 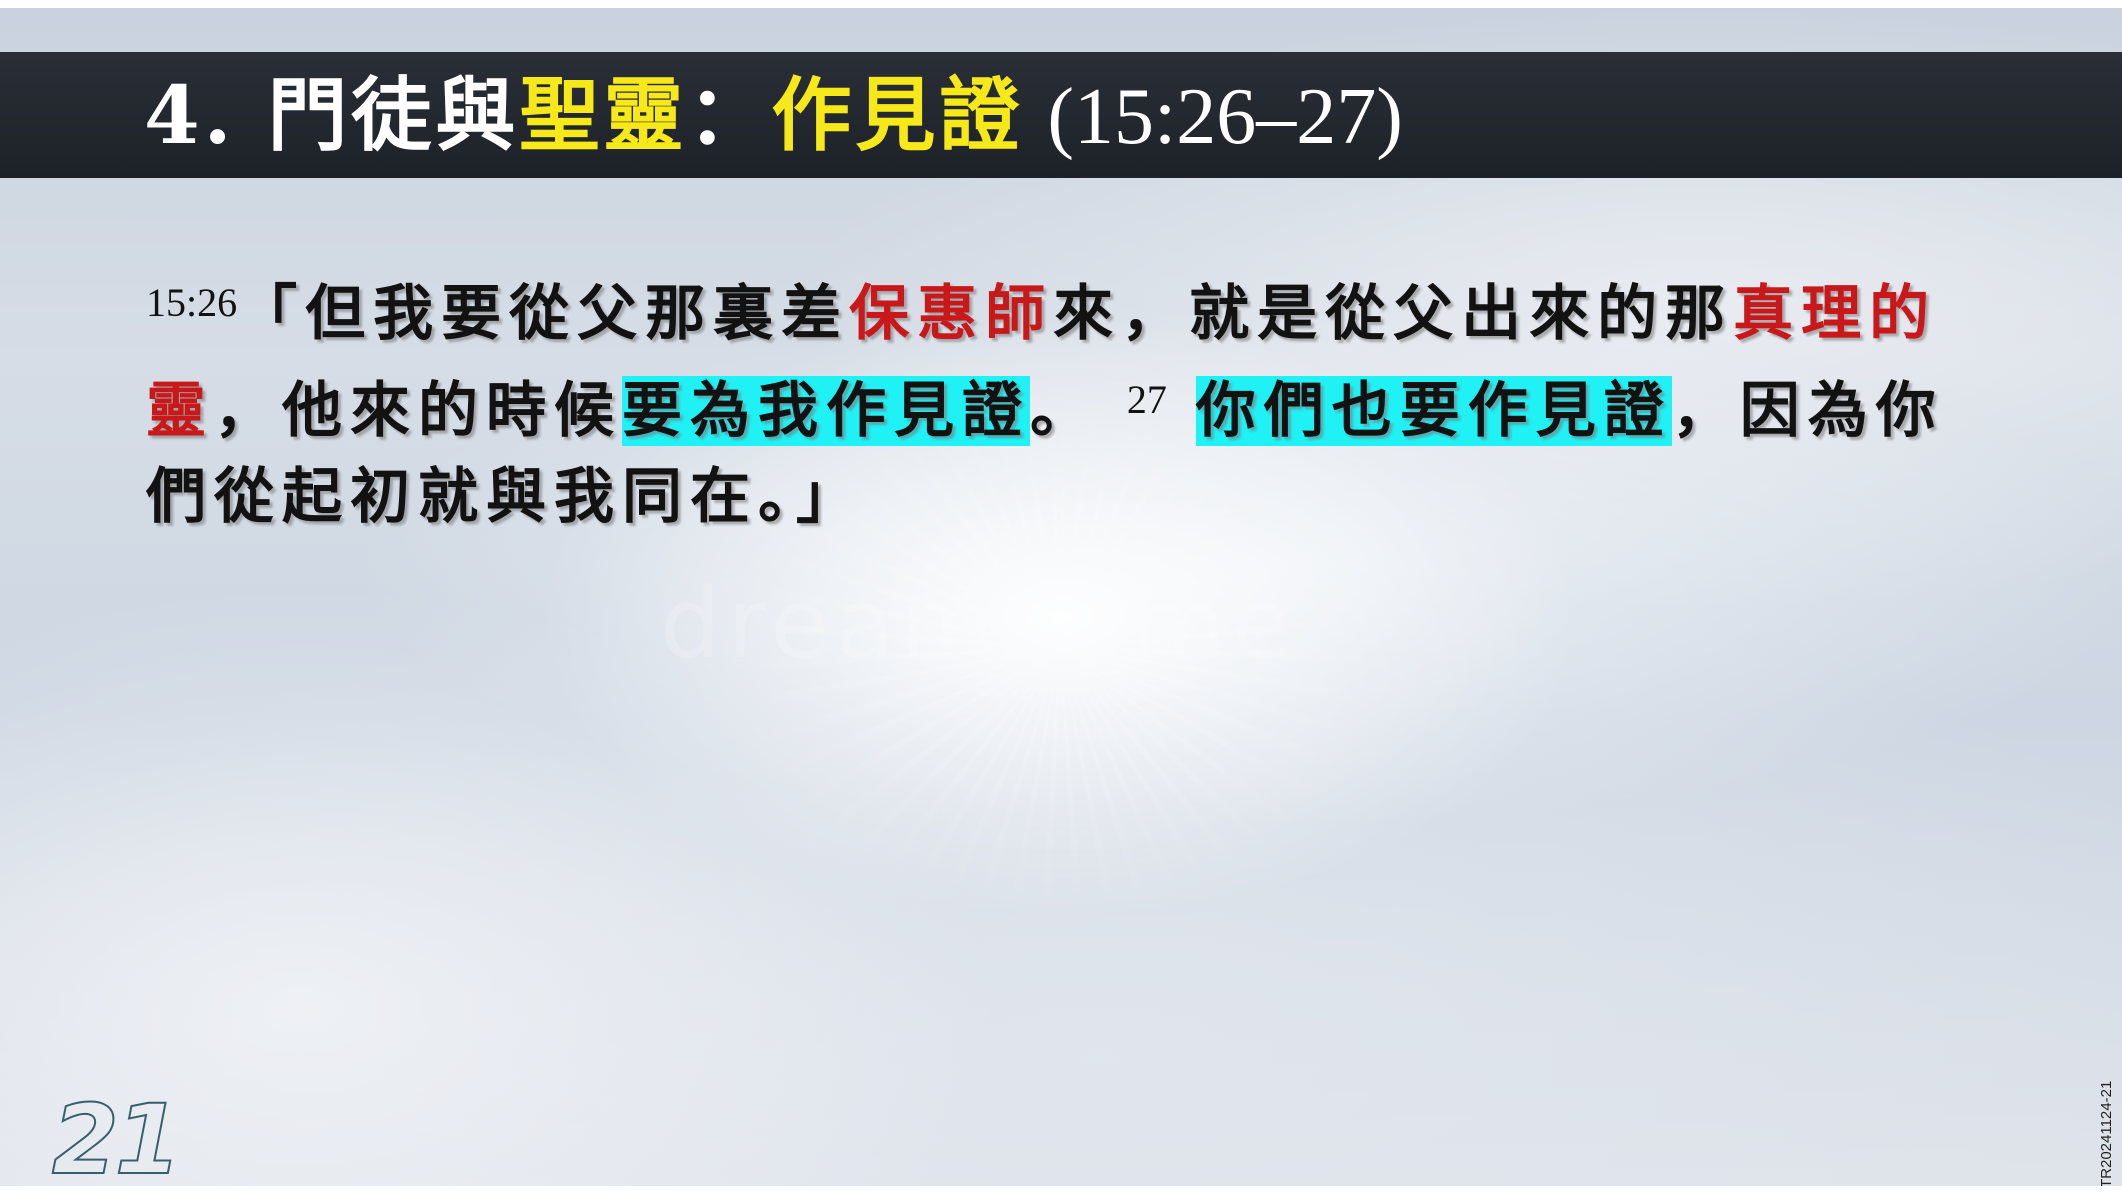 What do you see at coordinates (729, 115) in the screenshot?
I see `title-colon: ：` at bounding box center [729, 115].